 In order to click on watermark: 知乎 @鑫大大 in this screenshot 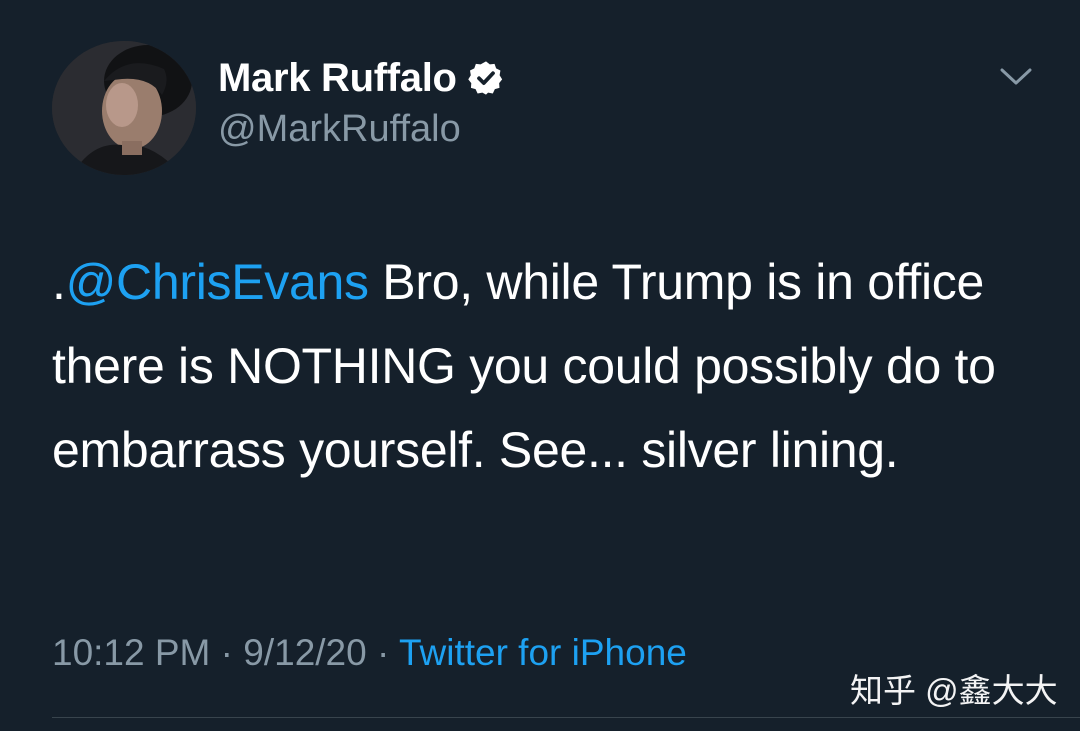, I will do `click(954, 690)`.